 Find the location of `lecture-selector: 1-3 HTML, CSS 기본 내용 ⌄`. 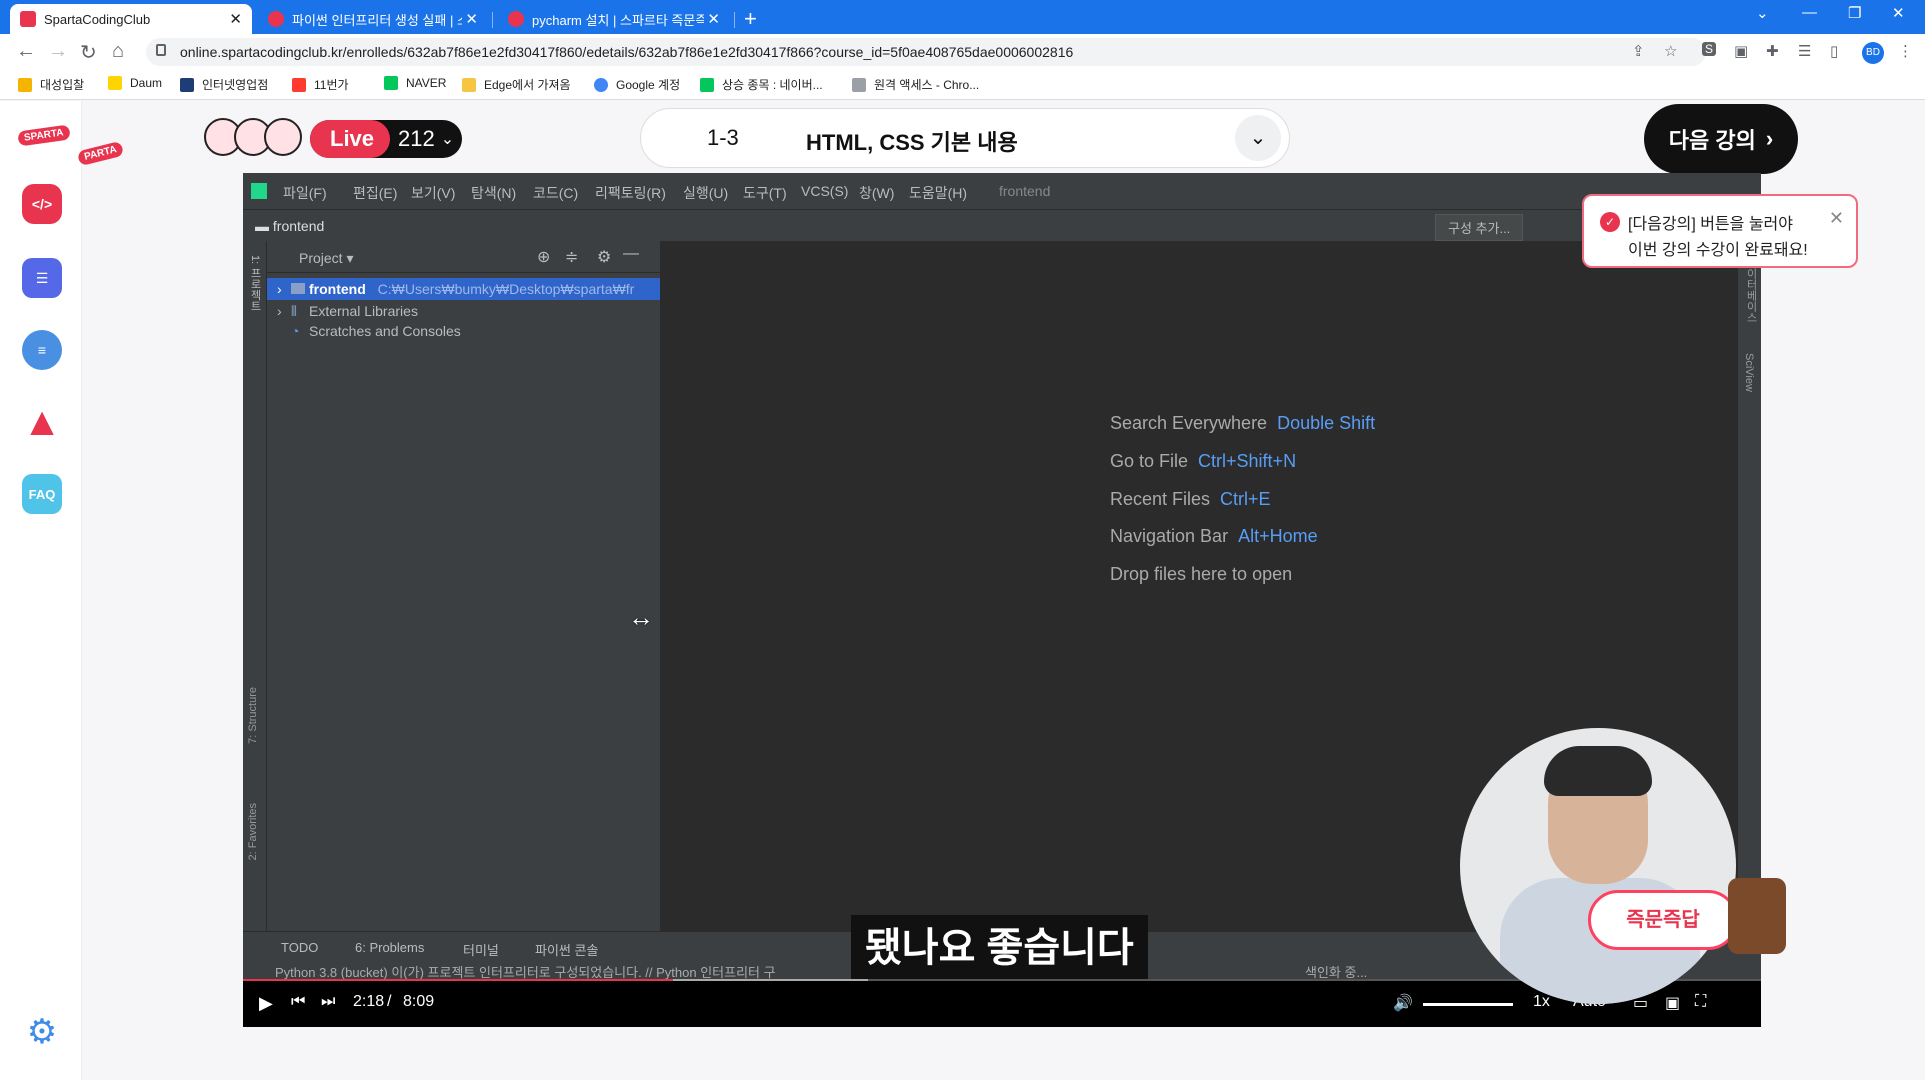

lecture-selector: 1-3 HTML, CSS 기본 내용 ⌄ is located at coordinates (965, 138).